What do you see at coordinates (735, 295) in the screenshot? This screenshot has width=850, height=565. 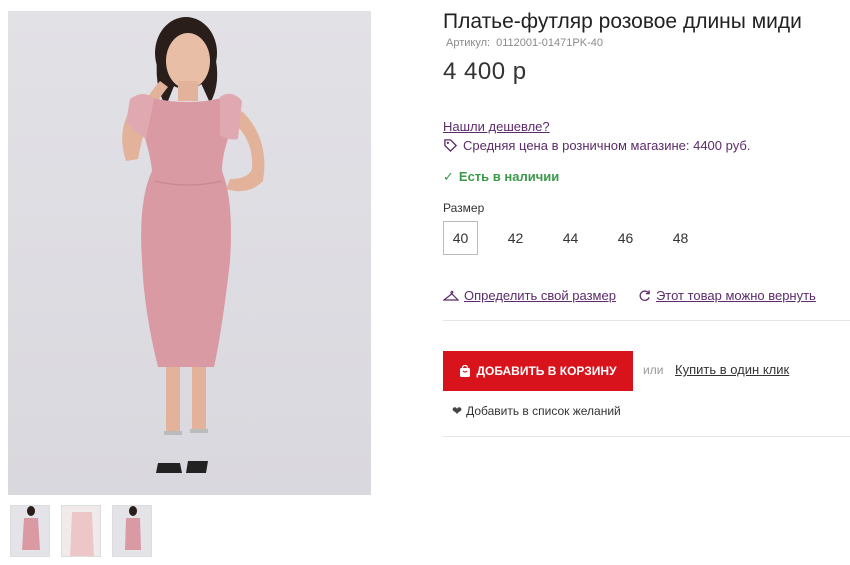 I see `return-policy-text: Этот товар можно вернуть` at bounding box center [735, 295].